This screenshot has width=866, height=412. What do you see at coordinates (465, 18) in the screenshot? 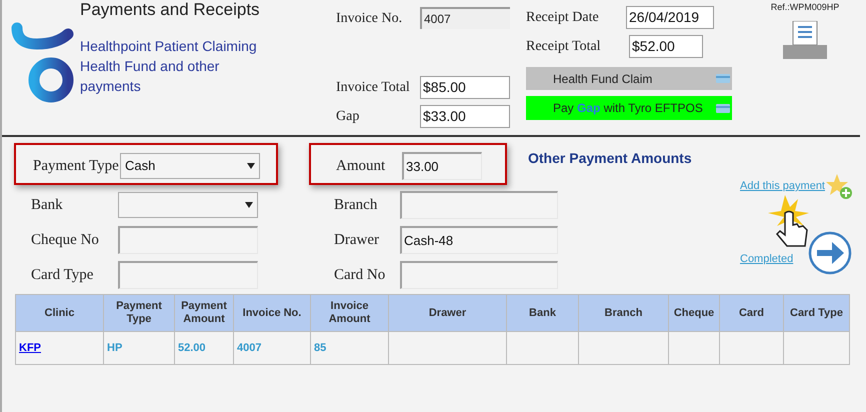
I see `input-field: 4007` at bounding box center [465, 18].